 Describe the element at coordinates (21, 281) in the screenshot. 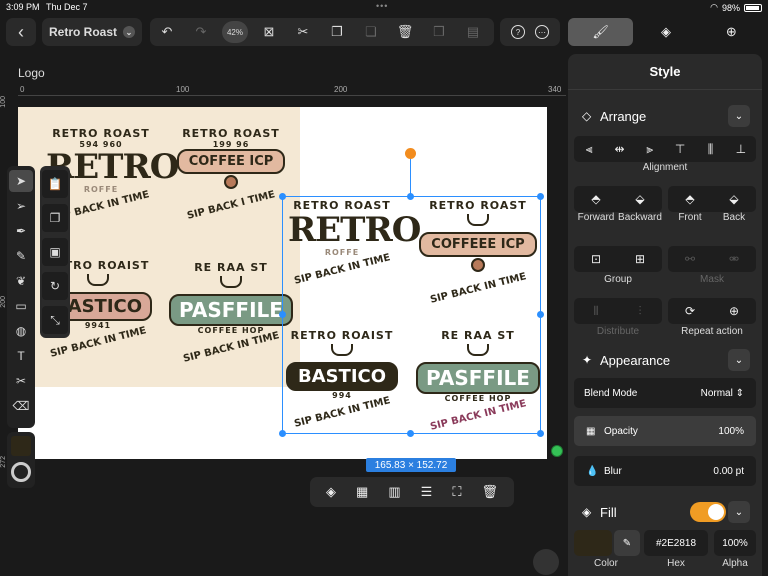

I see `brush-tool-icon: ❦` at that location.